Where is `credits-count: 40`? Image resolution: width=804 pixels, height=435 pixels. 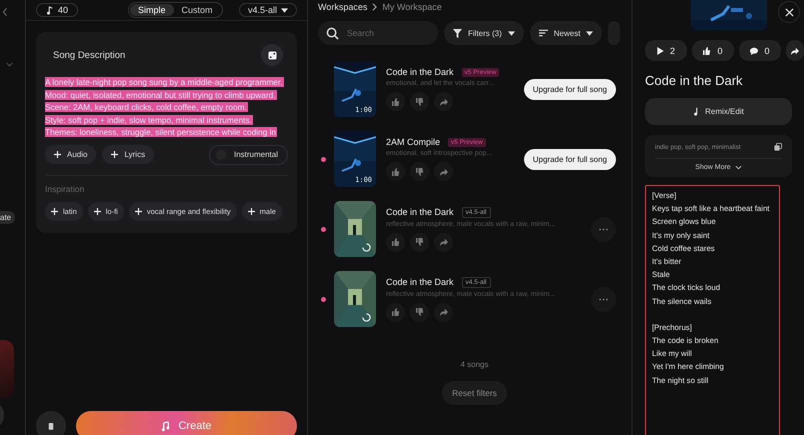
credits-count: 40 is located at coordinates (63, 10).